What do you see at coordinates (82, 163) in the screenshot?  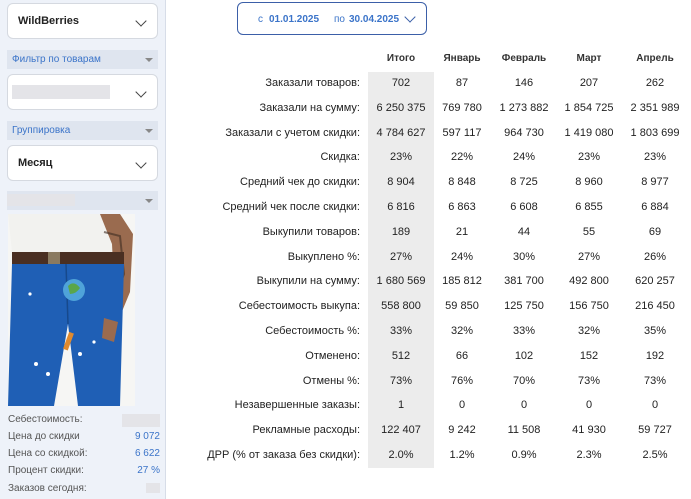 I see `grouping-select: Месяц` at bounding box center [82, 163].